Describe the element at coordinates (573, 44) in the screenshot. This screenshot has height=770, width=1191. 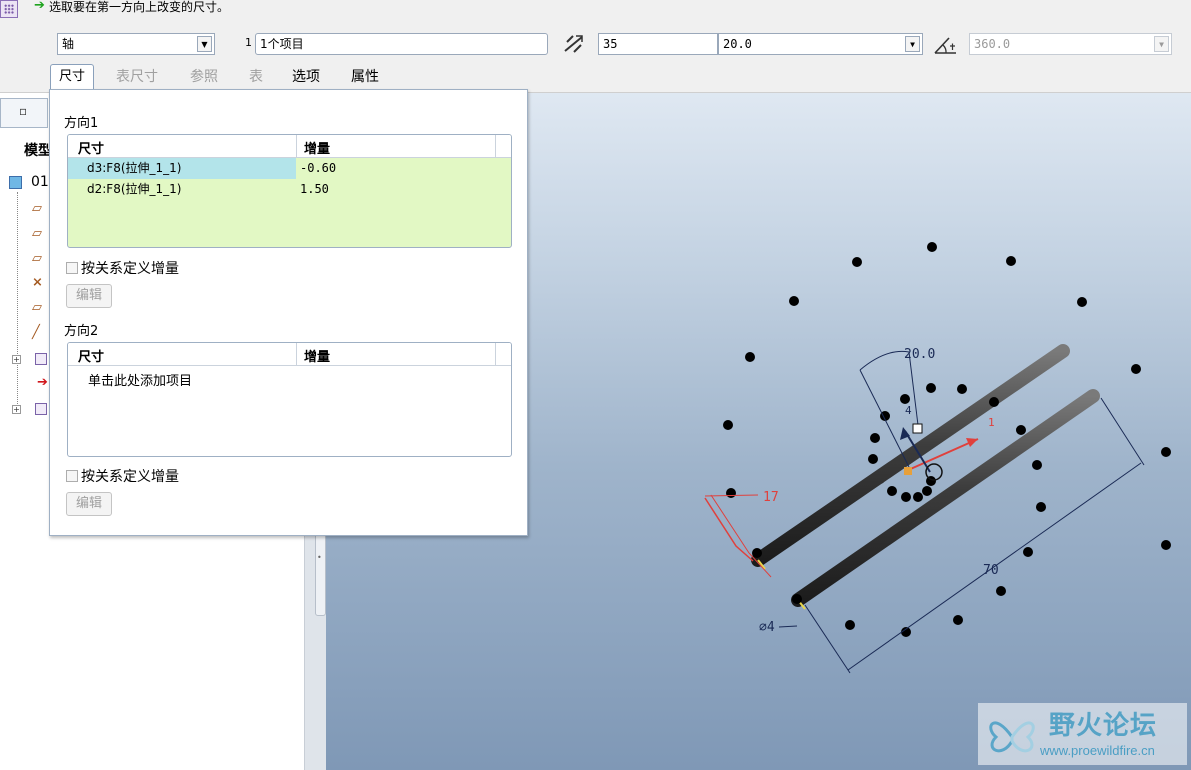
I see `pattern-count-icon` at that location.